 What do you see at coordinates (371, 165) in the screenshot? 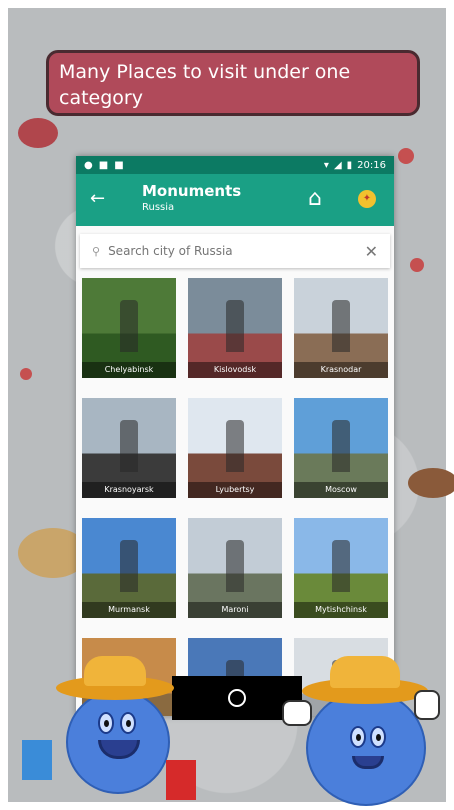
I see `clock: 20:16` at bounding box center [371, 165].